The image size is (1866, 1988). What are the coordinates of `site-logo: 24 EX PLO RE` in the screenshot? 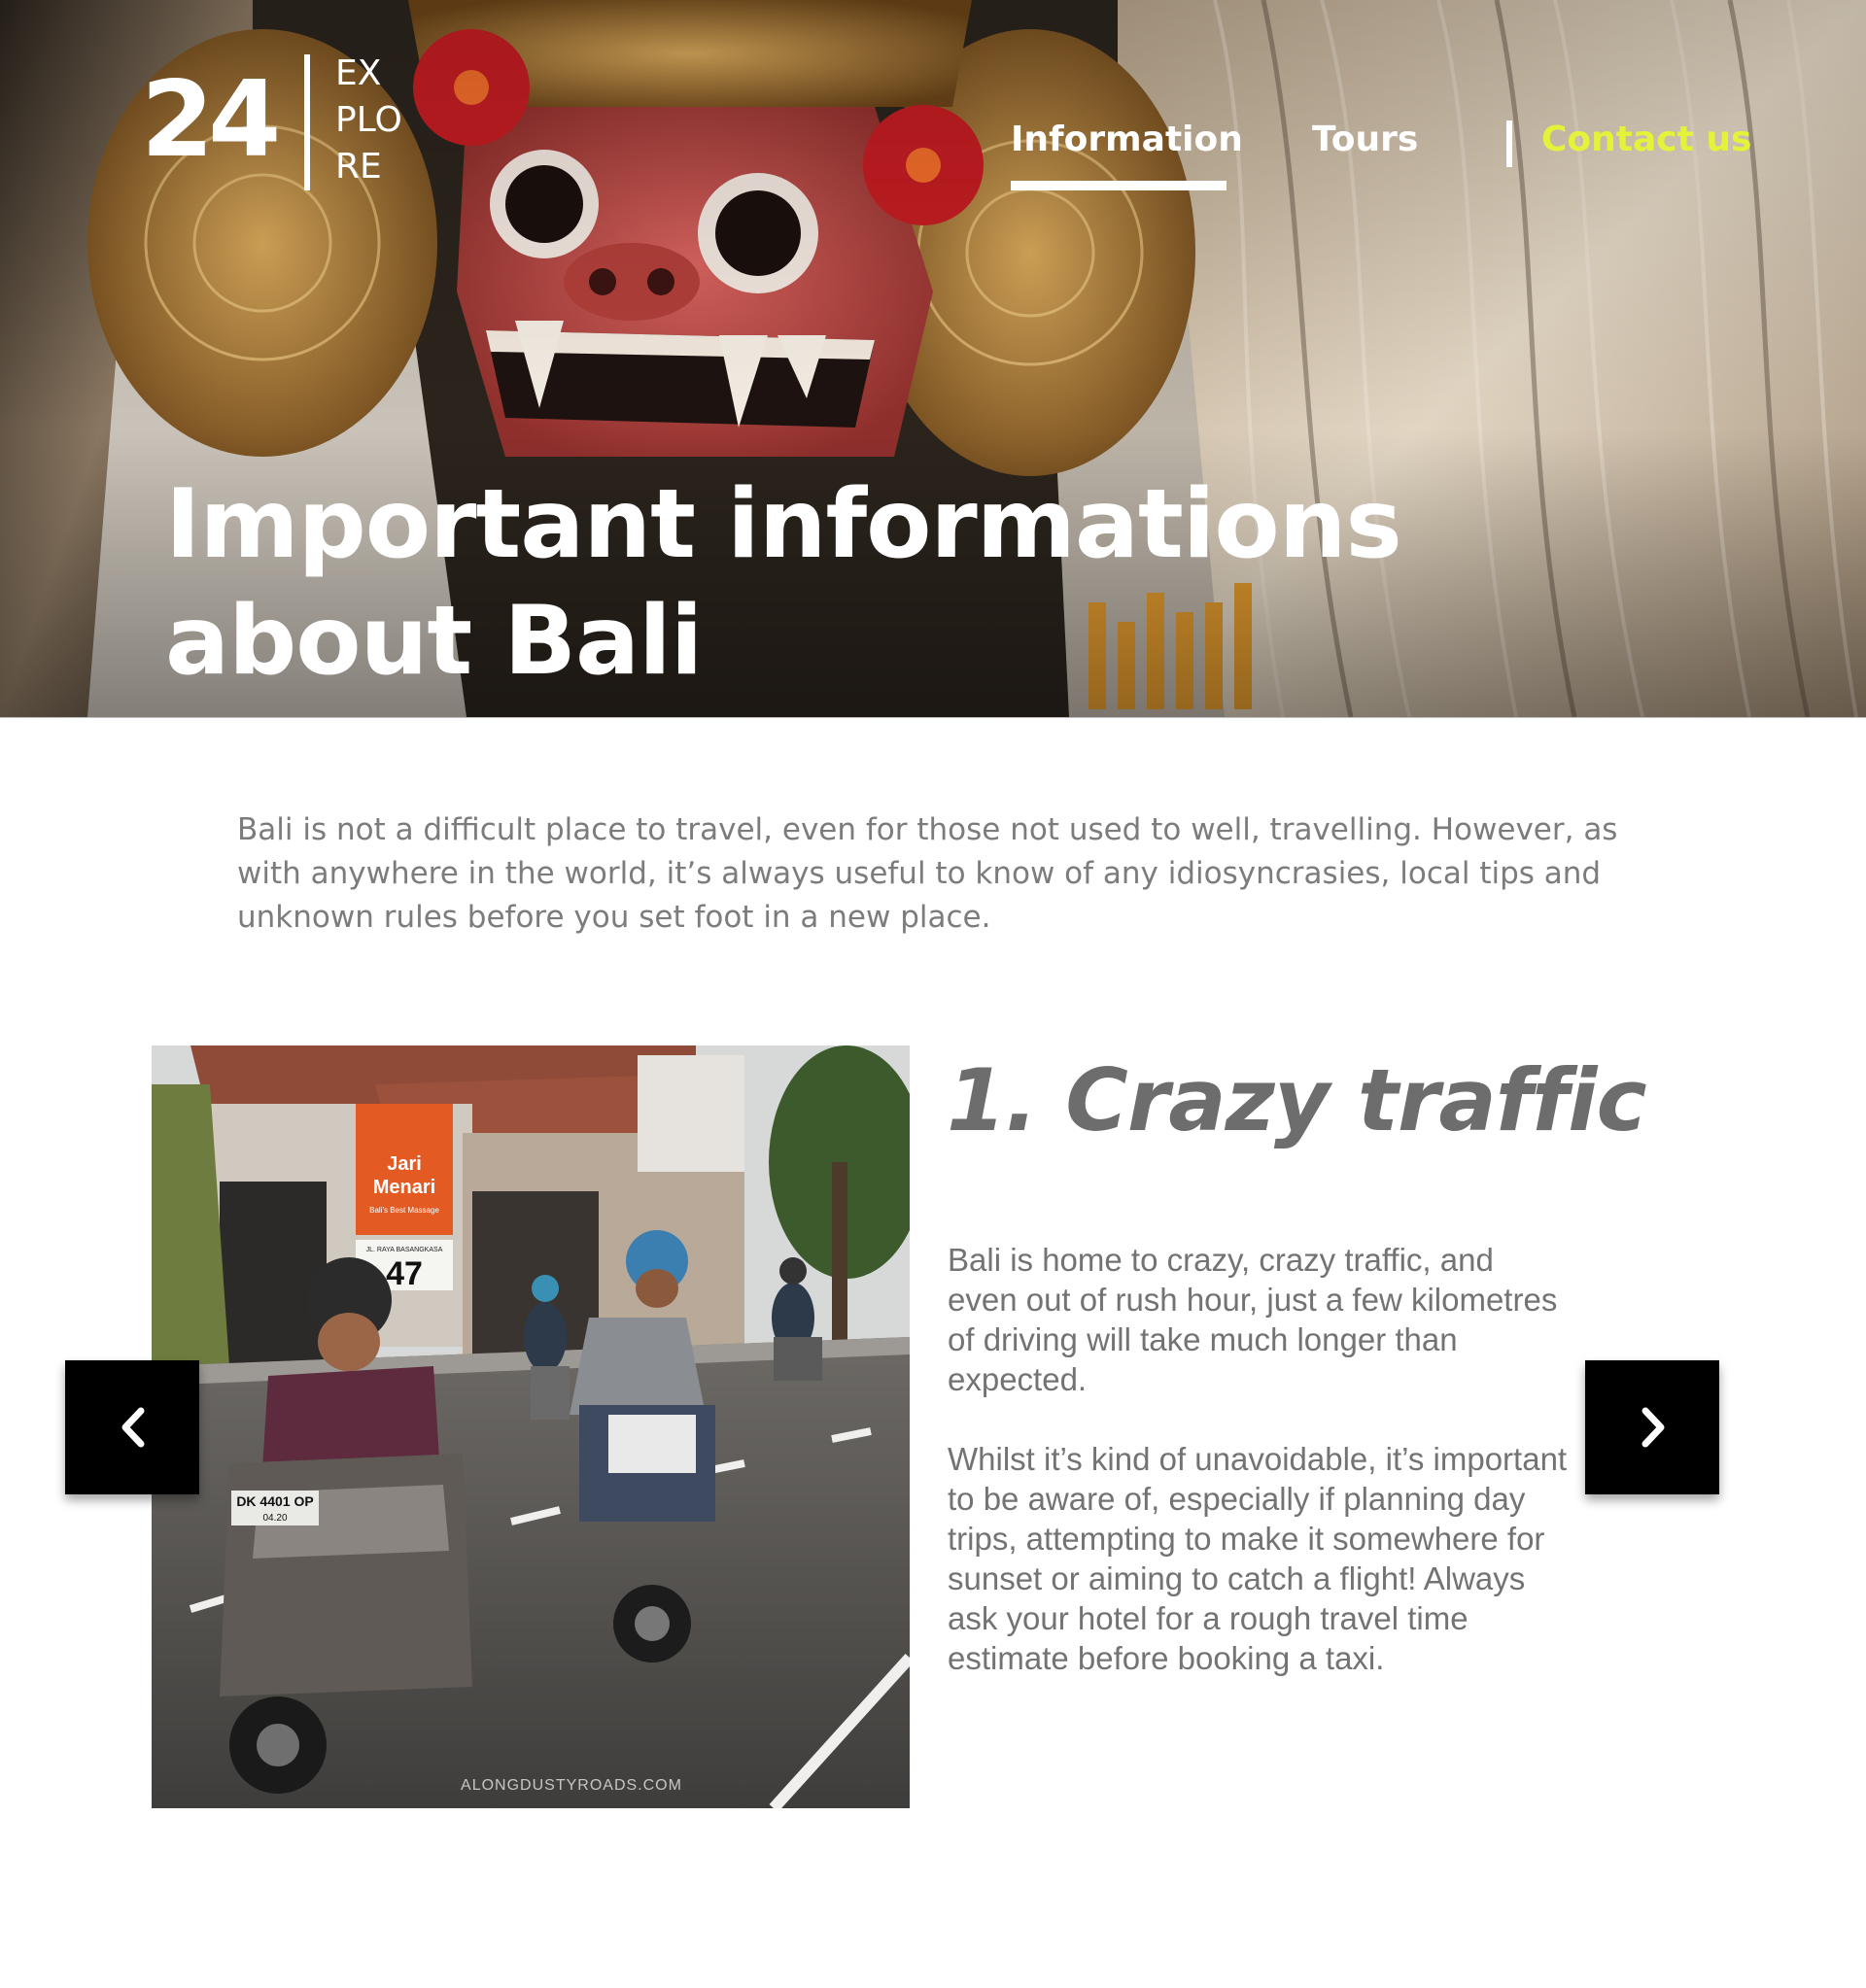 It's located at (282, 123).